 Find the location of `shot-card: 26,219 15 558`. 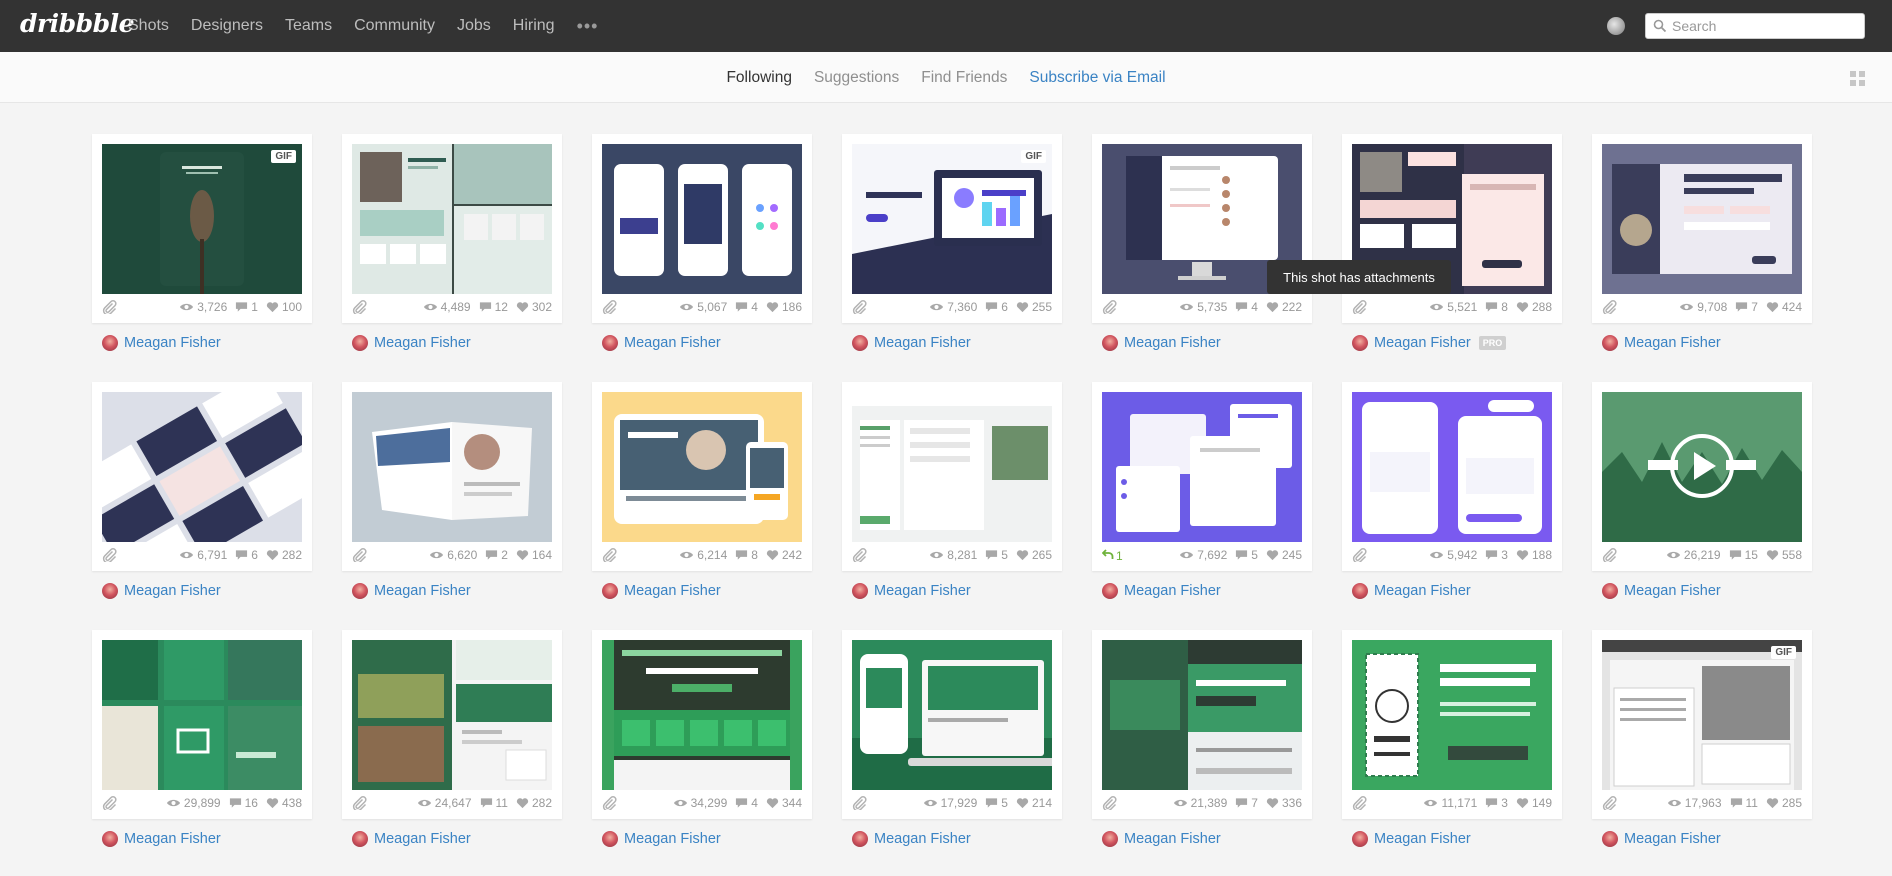

shot-card: 26,219 15 558 is located at coordinates (1702, 476).